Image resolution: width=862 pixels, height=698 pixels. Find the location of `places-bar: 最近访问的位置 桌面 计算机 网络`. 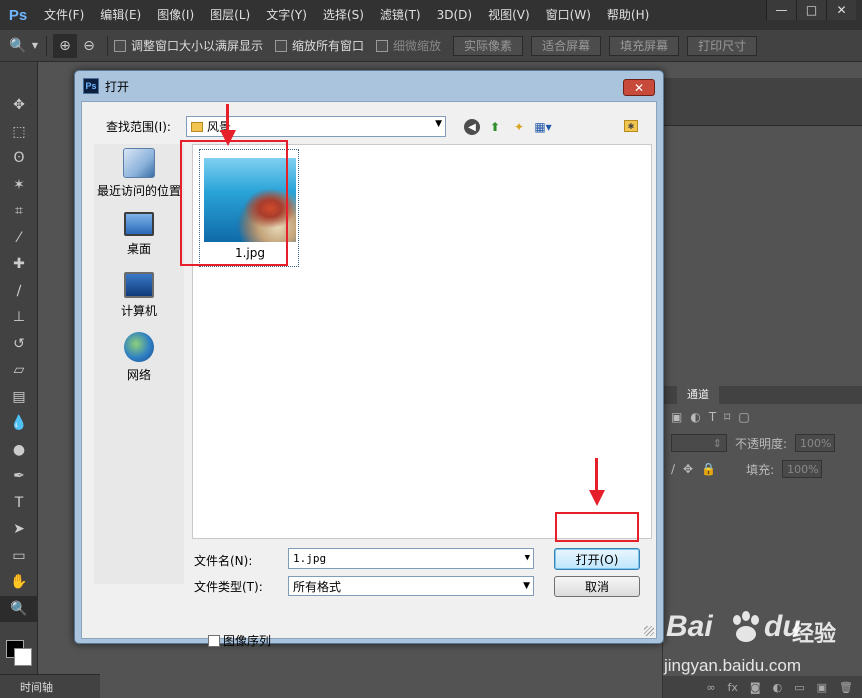

places-bar: 最近访问的位置 桌面 计算机 网络 is located at coordinates (139, 364).